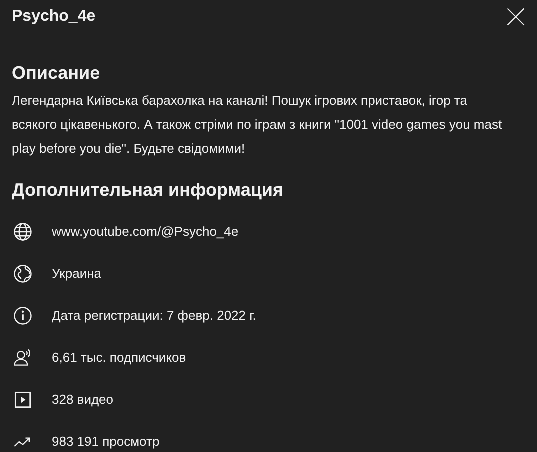 Image resolution: width=537 pixels, height=452 pixels. I want to click on info-icon, so click(23, 316).